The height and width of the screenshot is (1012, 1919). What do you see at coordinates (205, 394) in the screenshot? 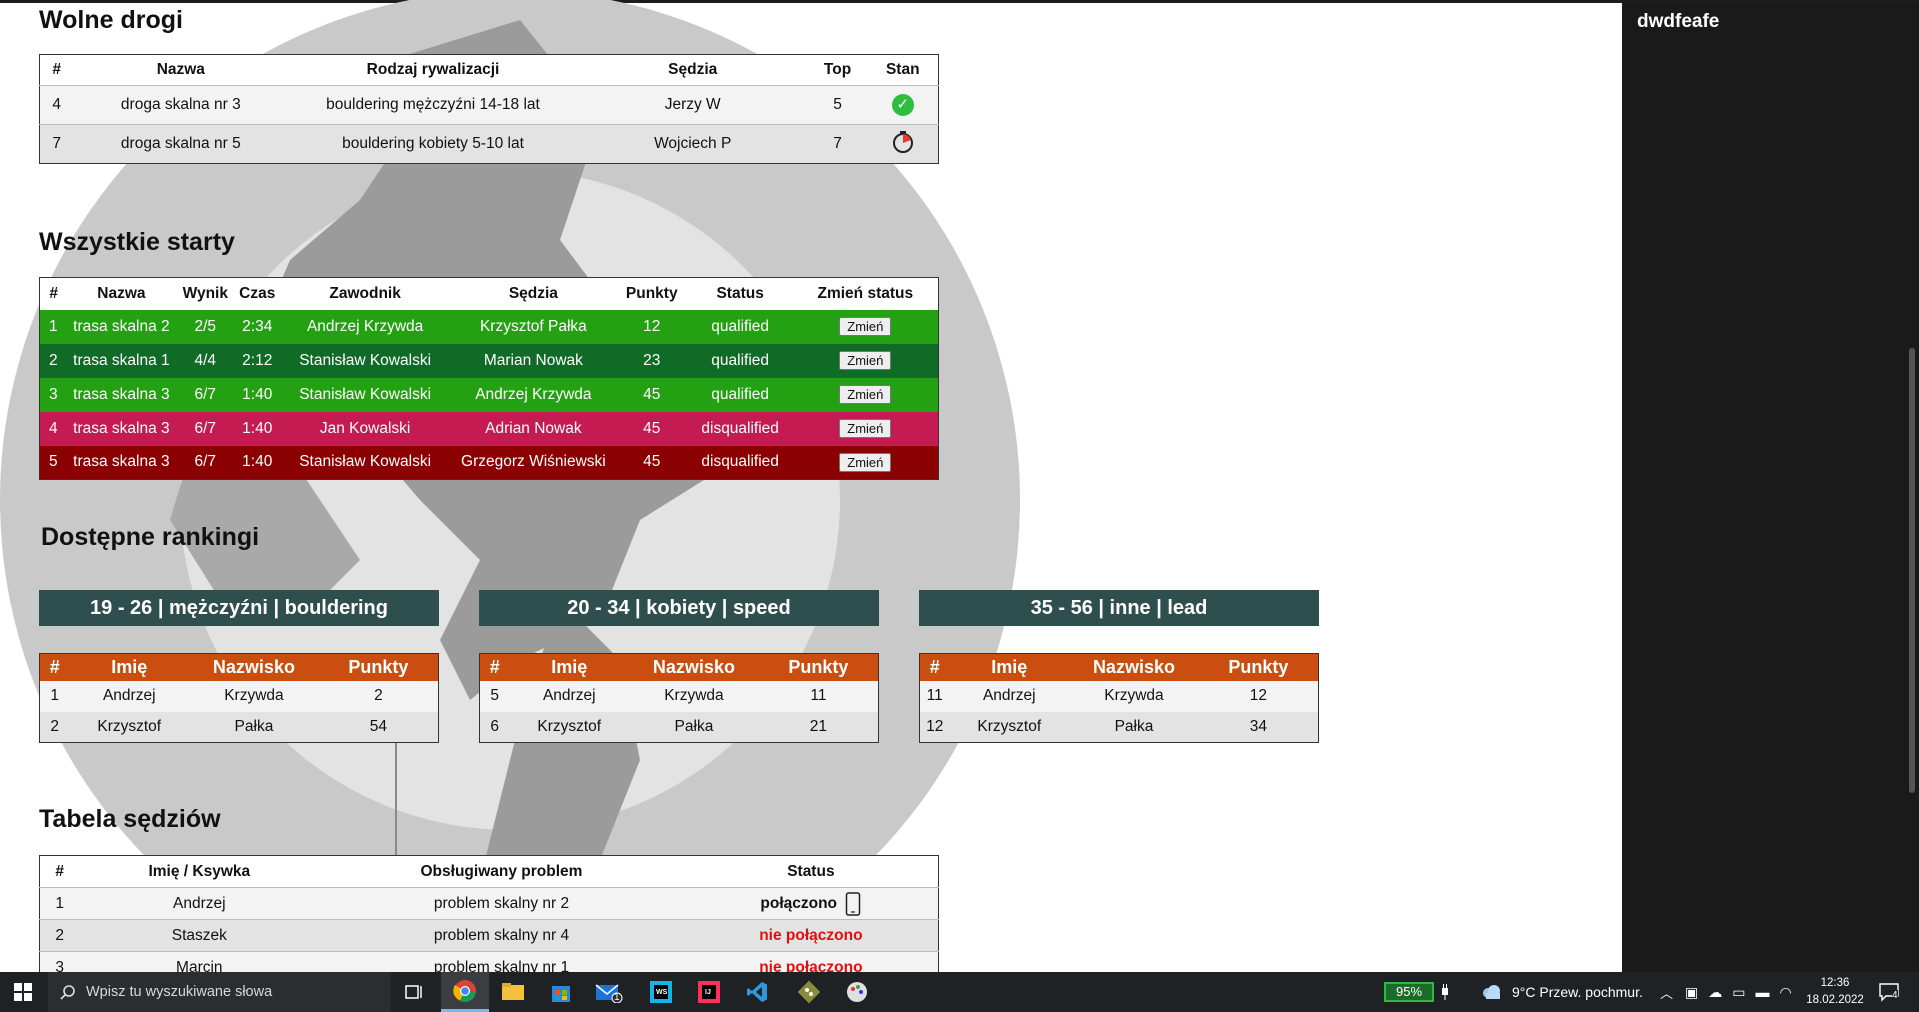
I see `start-result: 6/7` at bounding box center [205, 394].